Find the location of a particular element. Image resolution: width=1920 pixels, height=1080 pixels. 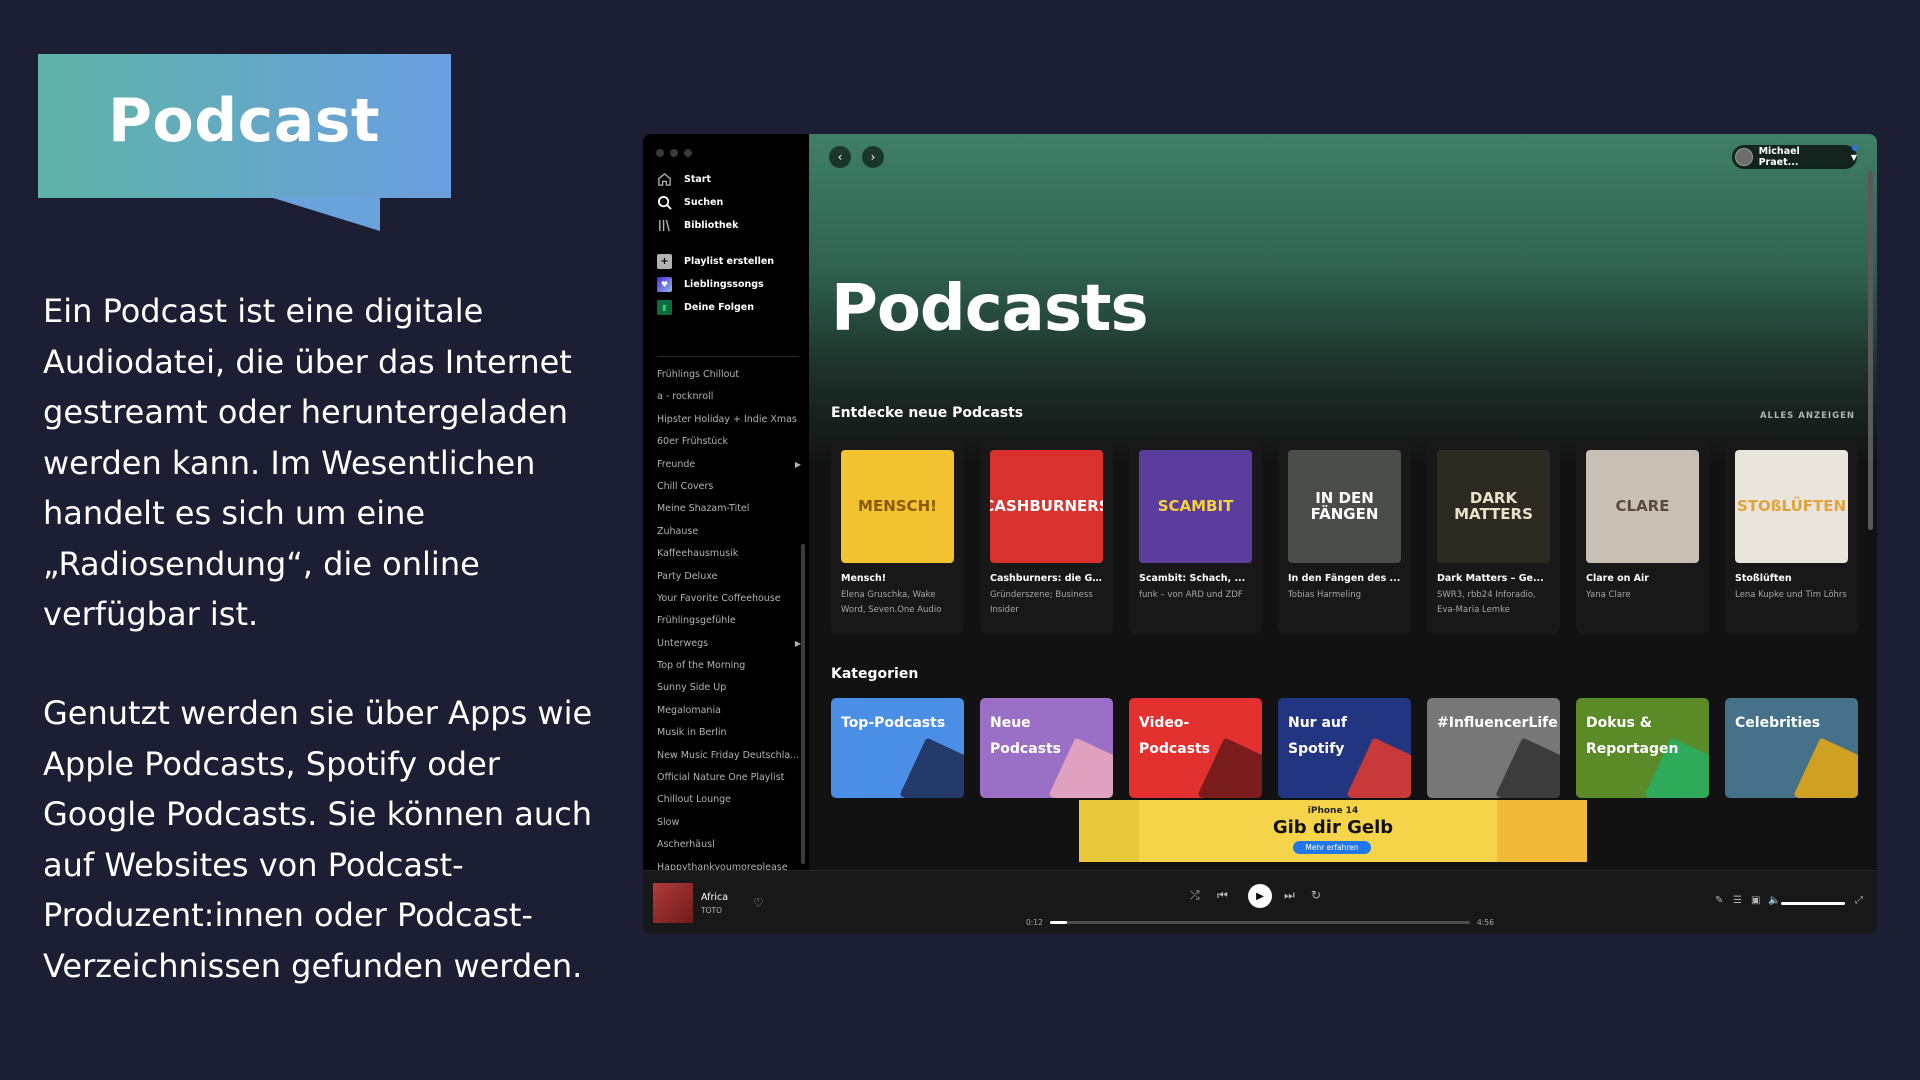

shuffle-icon: ⤮ is located at coordinates (1195, 895).